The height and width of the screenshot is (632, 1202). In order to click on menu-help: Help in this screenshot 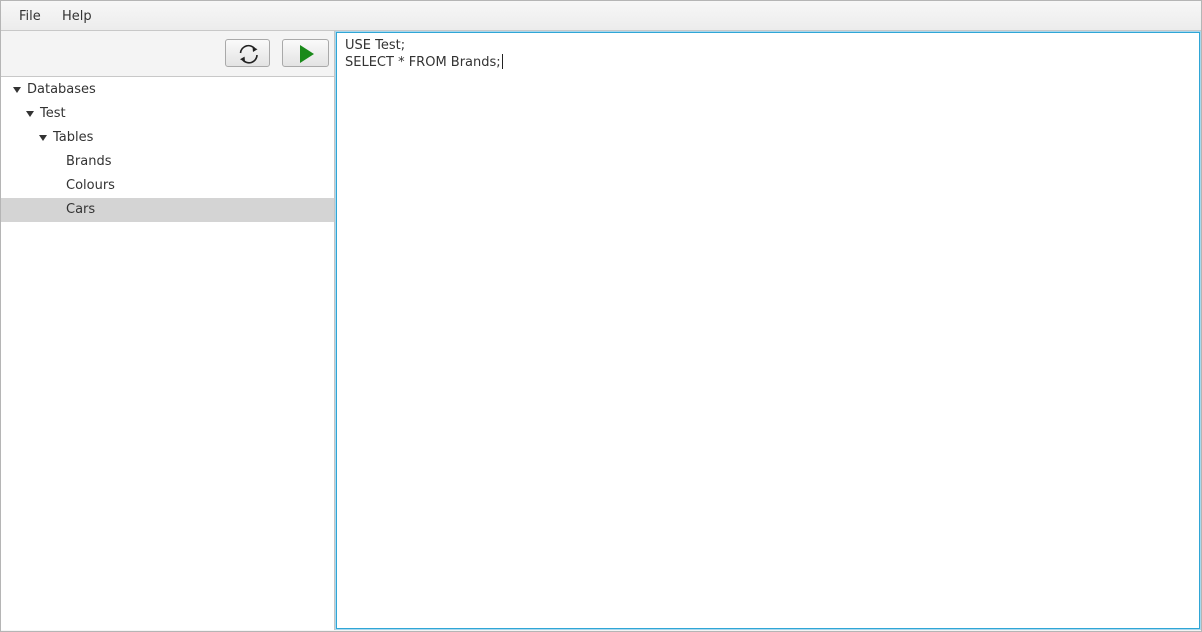, I will do `click(77, 17)`.